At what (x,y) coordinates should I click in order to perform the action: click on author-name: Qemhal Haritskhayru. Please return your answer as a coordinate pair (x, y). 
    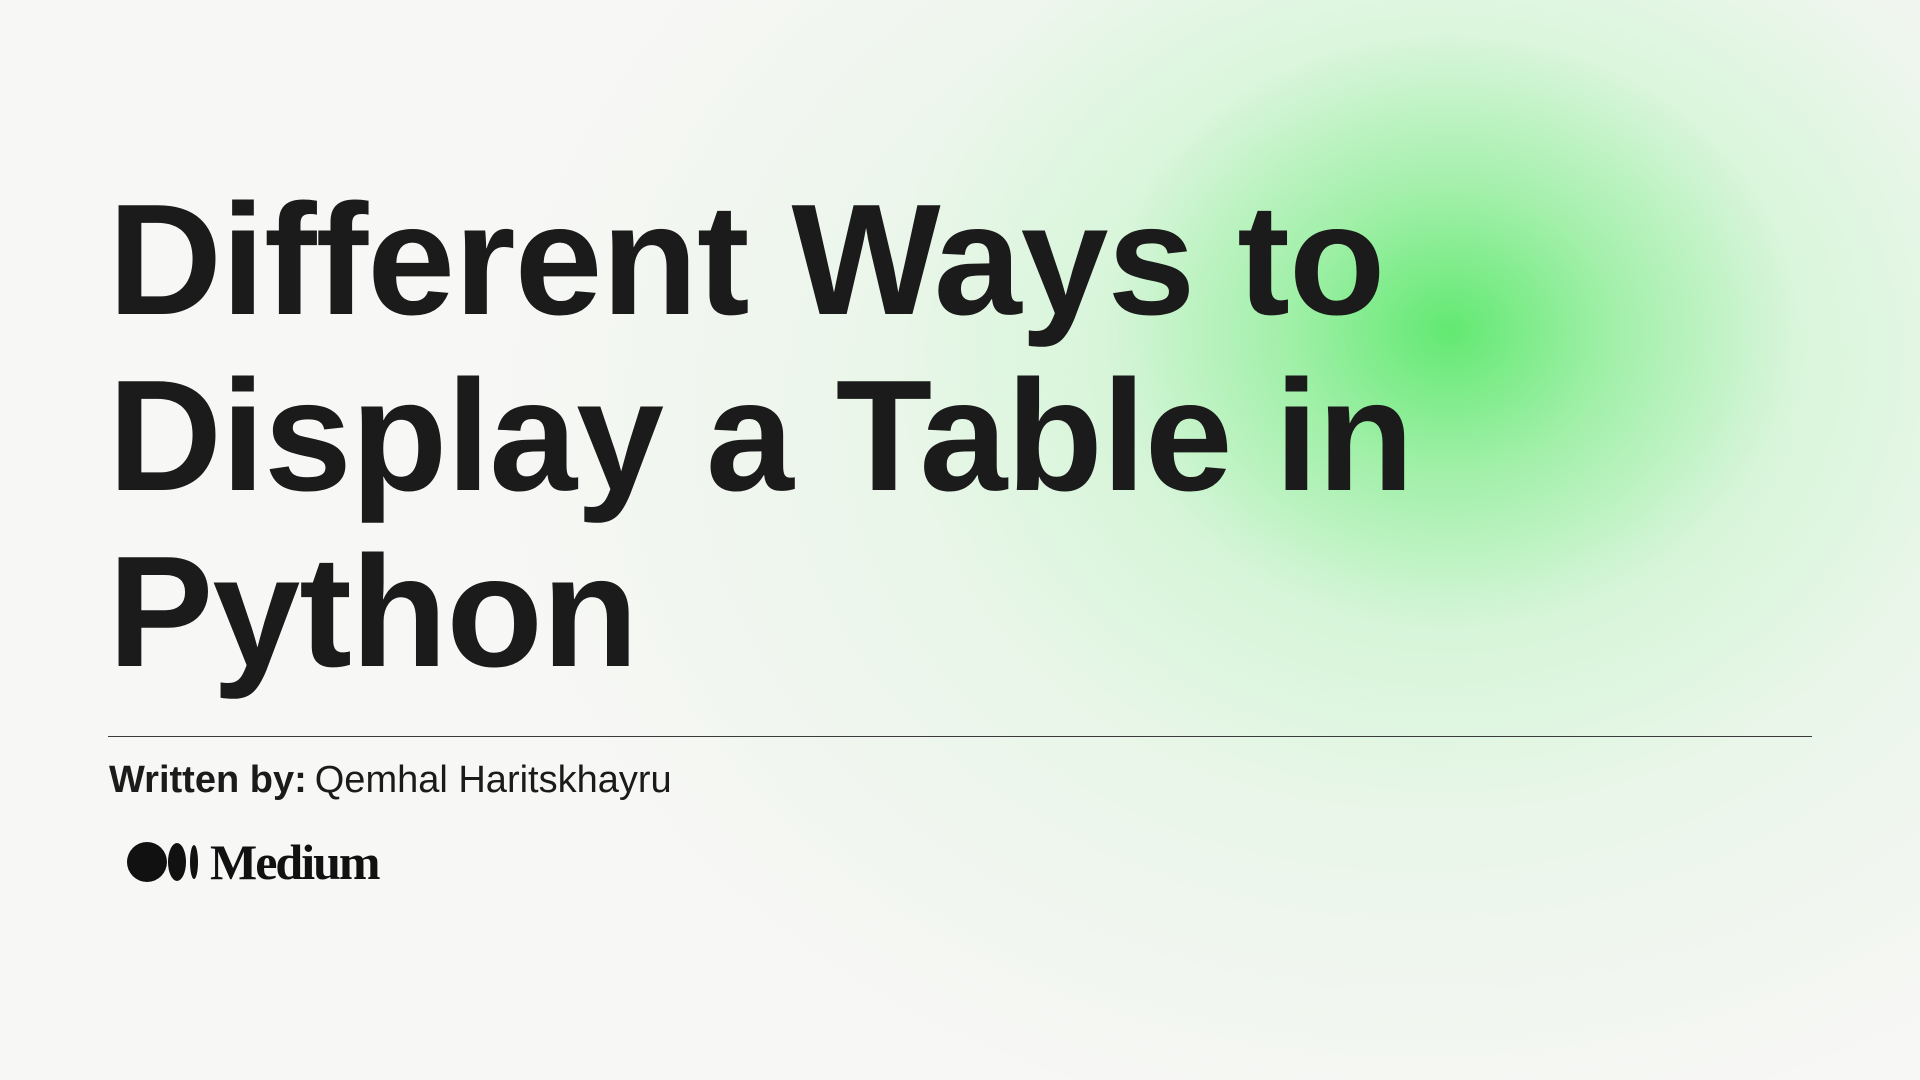
    Looking at the image, I should click on (493, 780).